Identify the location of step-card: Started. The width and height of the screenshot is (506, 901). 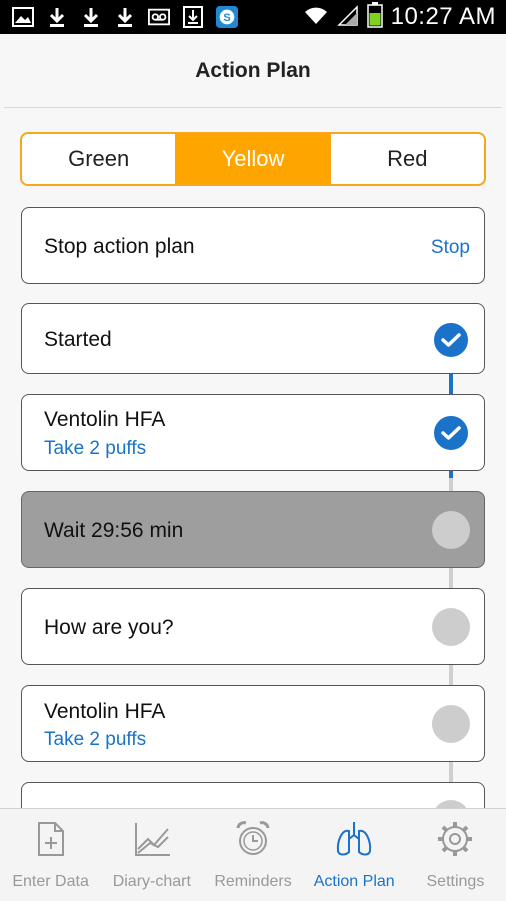
(253, 338).